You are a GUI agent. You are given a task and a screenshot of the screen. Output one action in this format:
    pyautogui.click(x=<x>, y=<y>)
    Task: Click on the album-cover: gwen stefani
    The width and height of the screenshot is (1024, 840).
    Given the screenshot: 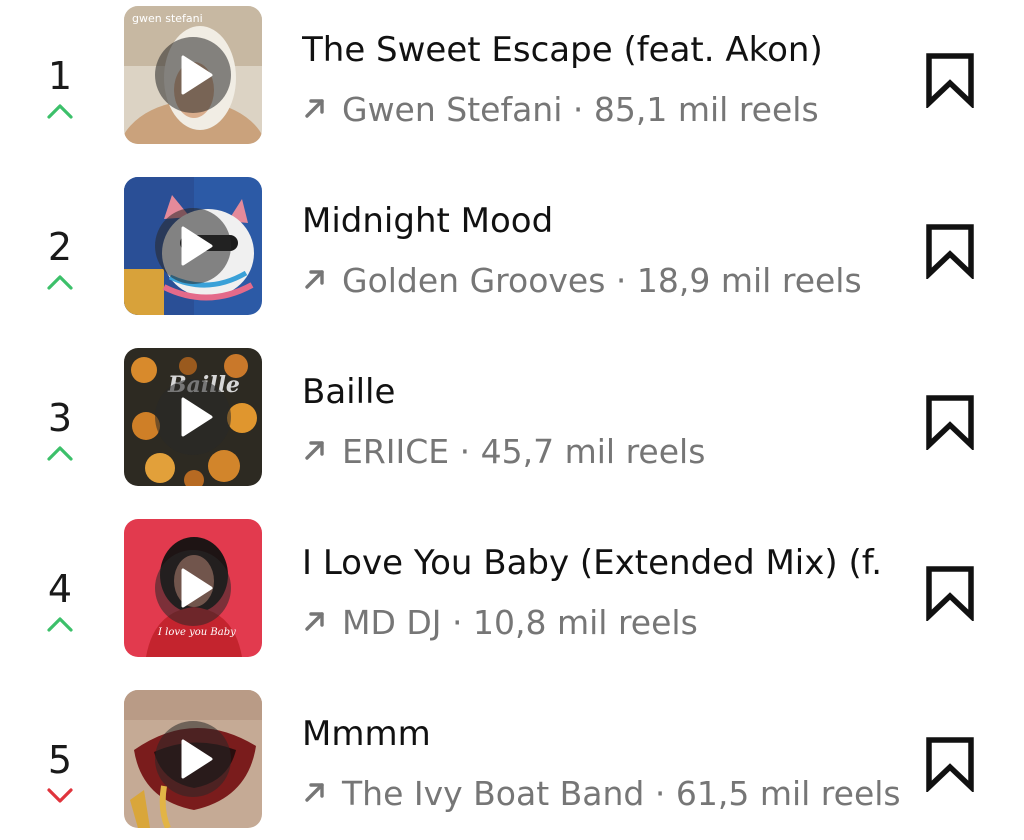 What is the action you would take?
    pyautogui.click(x=193, y=75)
    